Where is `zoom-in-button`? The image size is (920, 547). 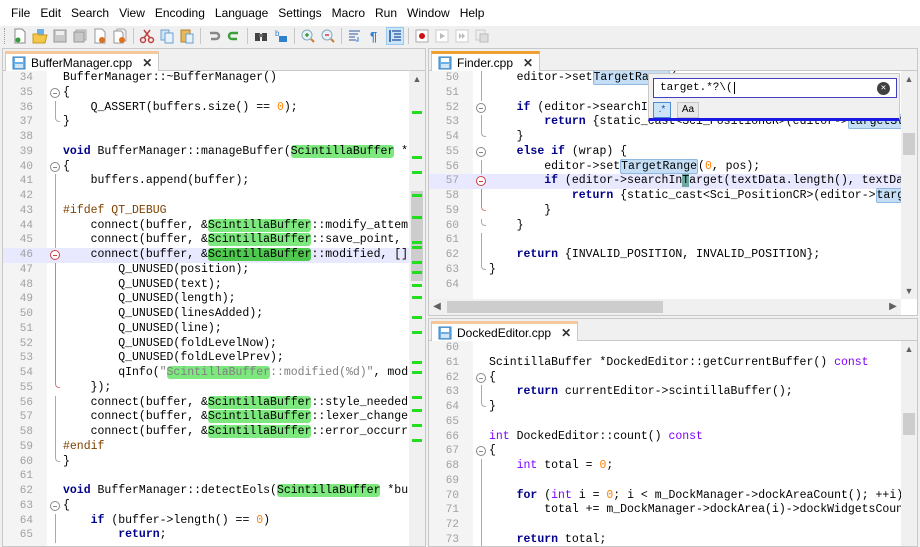 zoom-in-button is located at coordinates (308, 36).